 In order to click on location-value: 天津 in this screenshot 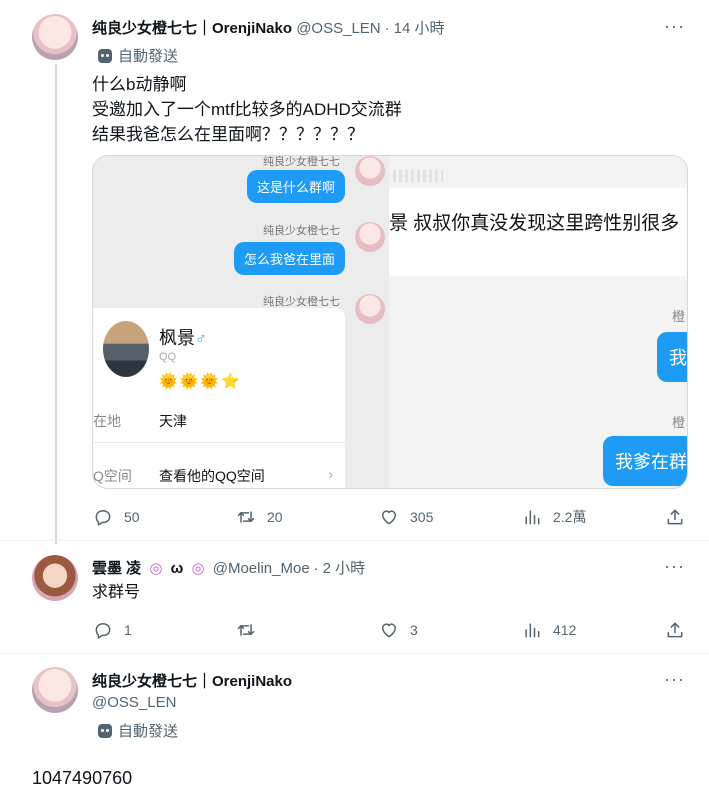, I will do `click(173, 421)`.